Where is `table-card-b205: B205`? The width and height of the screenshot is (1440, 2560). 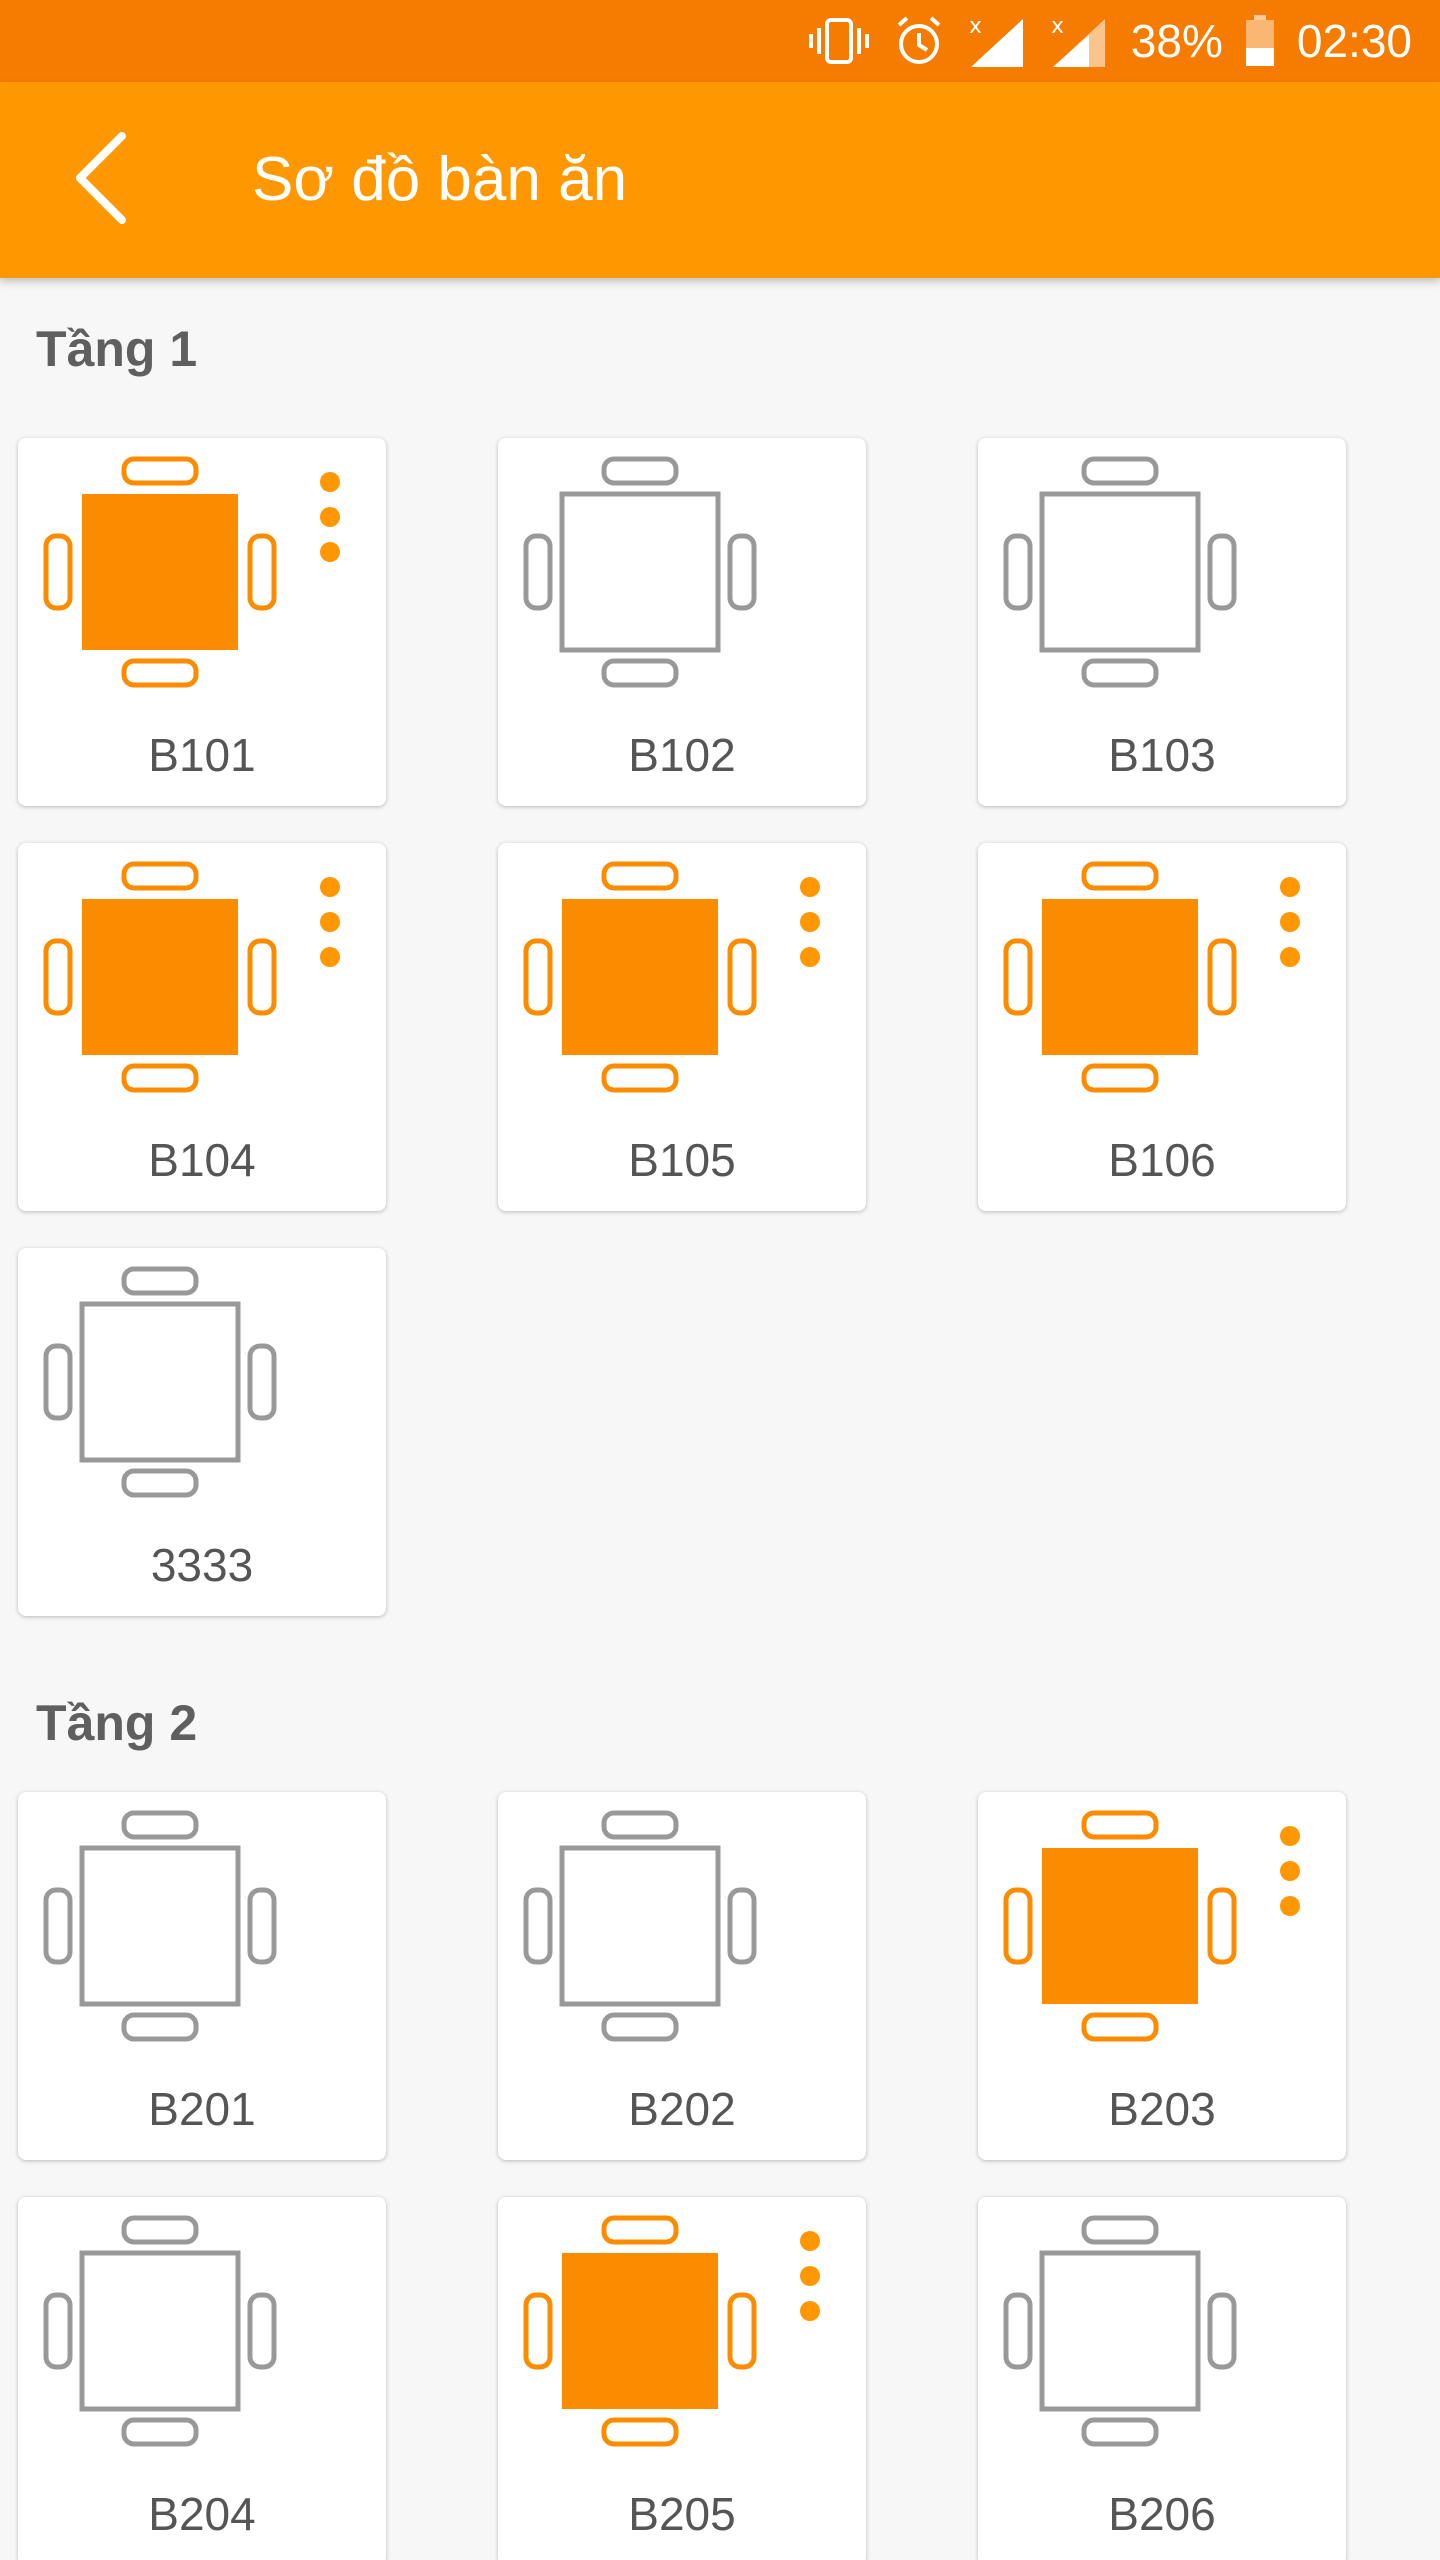 table-card-b205: B205 is located at coordinates (682, 2378).